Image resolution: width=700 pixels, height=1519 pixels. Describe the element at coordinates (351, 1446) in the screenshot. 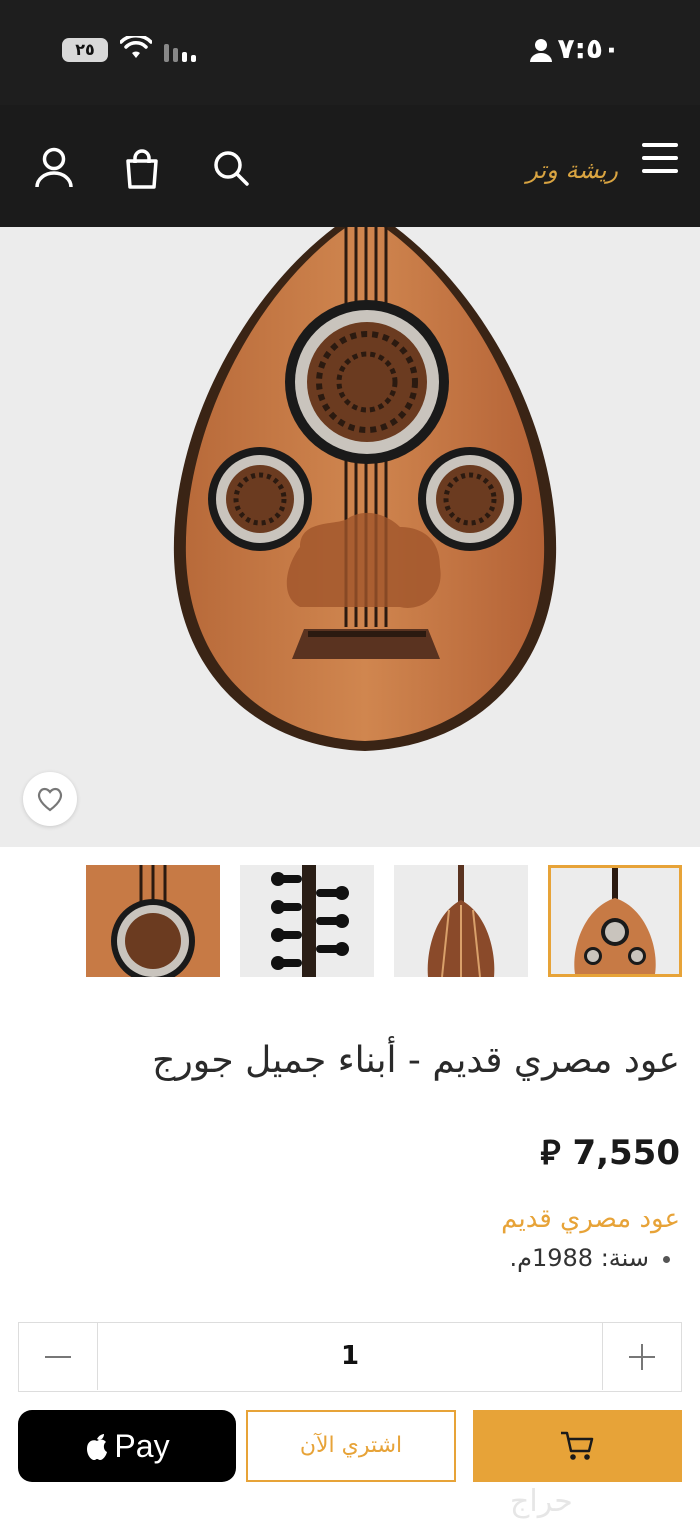

I see `buy-now-button: اشتري الآن` at that location.